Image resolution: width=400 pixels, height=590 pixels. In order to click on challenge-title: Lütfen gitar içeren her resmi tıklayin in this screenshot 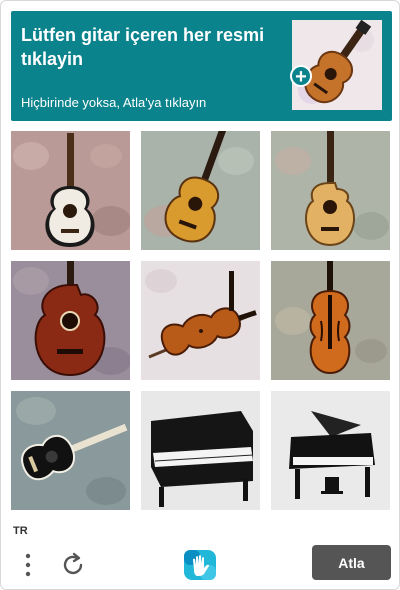, I will do `click(143, 47)`.